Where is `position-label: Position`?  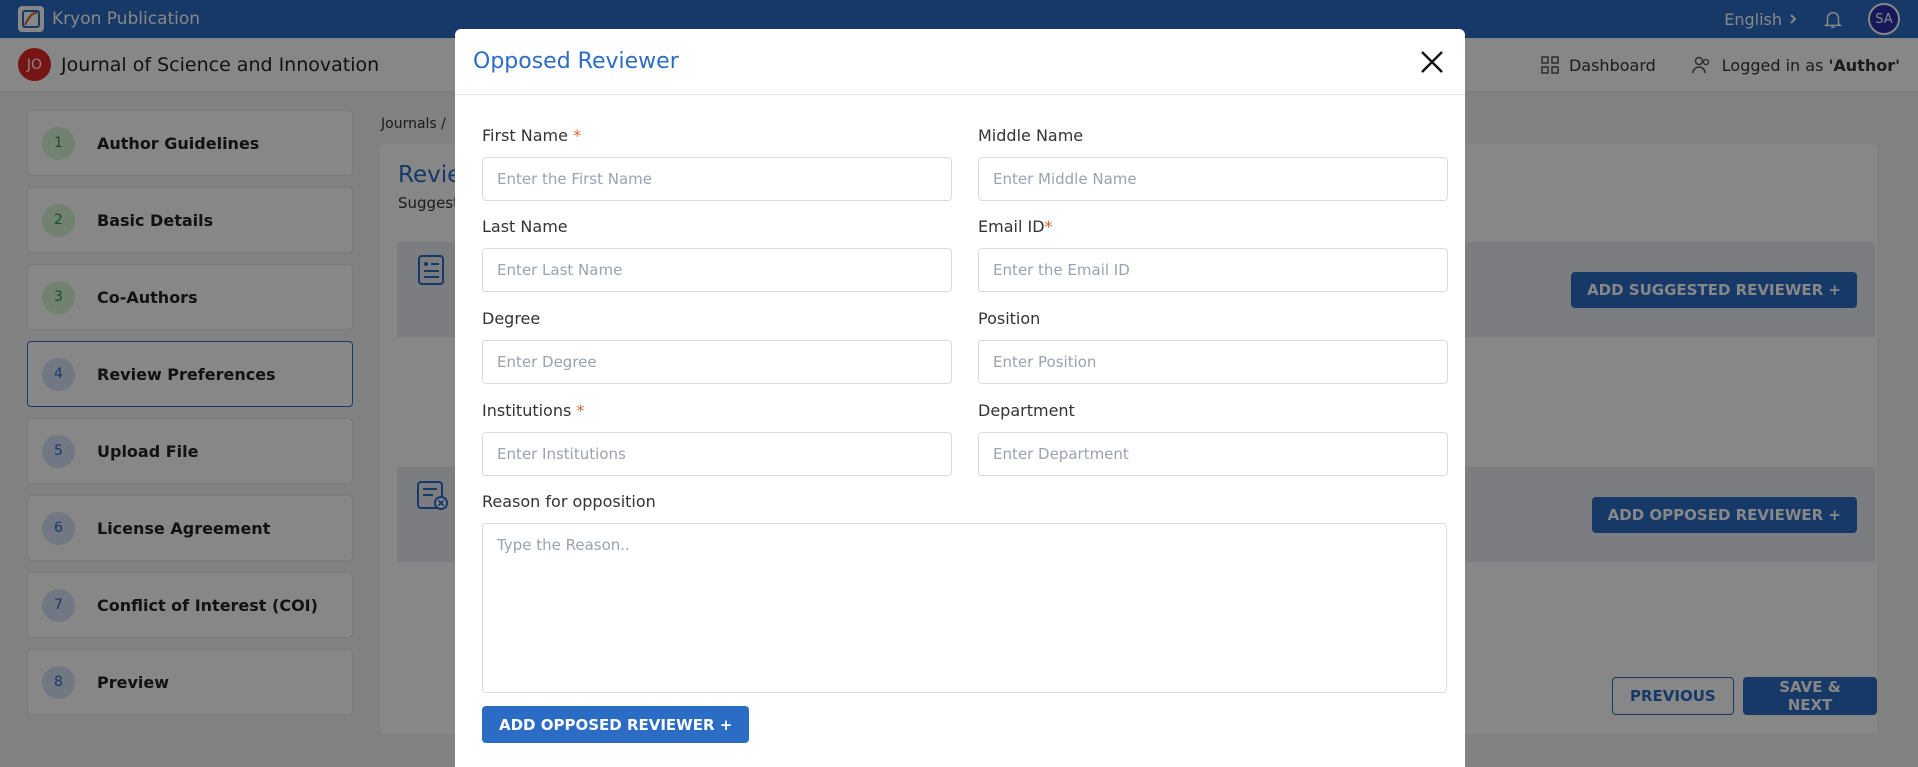 position-label: Position is located at coordinates (1009, 318).